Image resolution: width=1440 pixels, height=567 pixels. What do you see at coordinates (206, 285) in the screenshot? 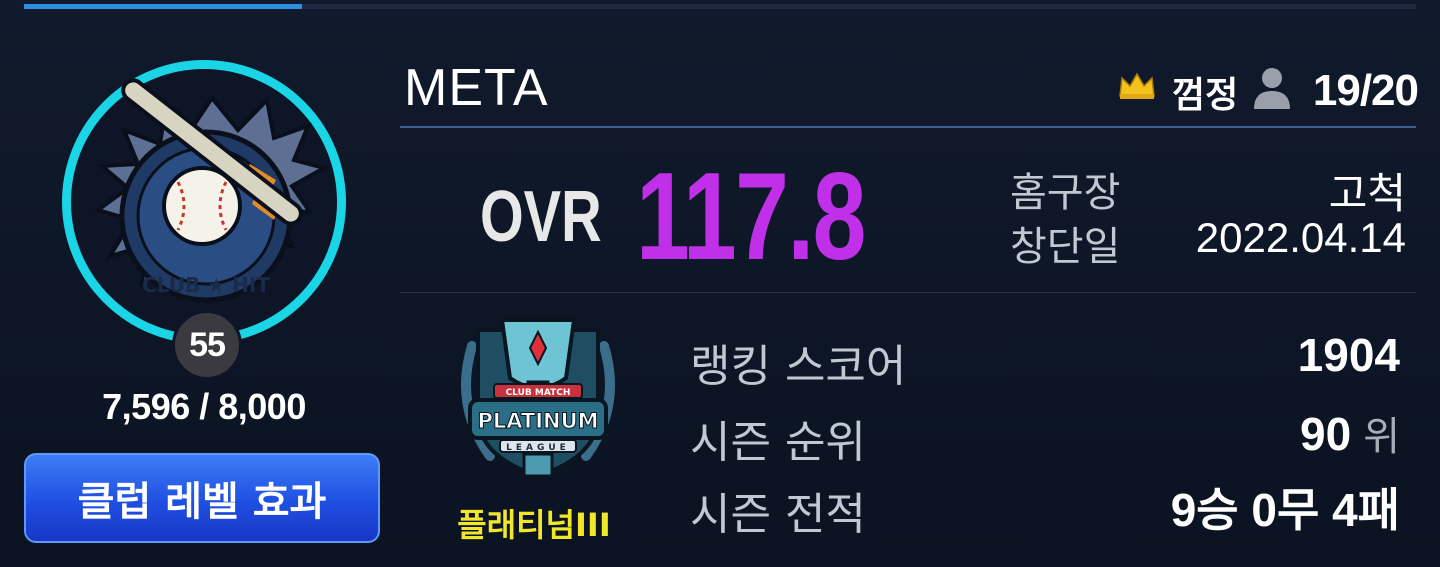
I see `emblem-text: CLUB ★ HIT` at bounding box center [206, 285].